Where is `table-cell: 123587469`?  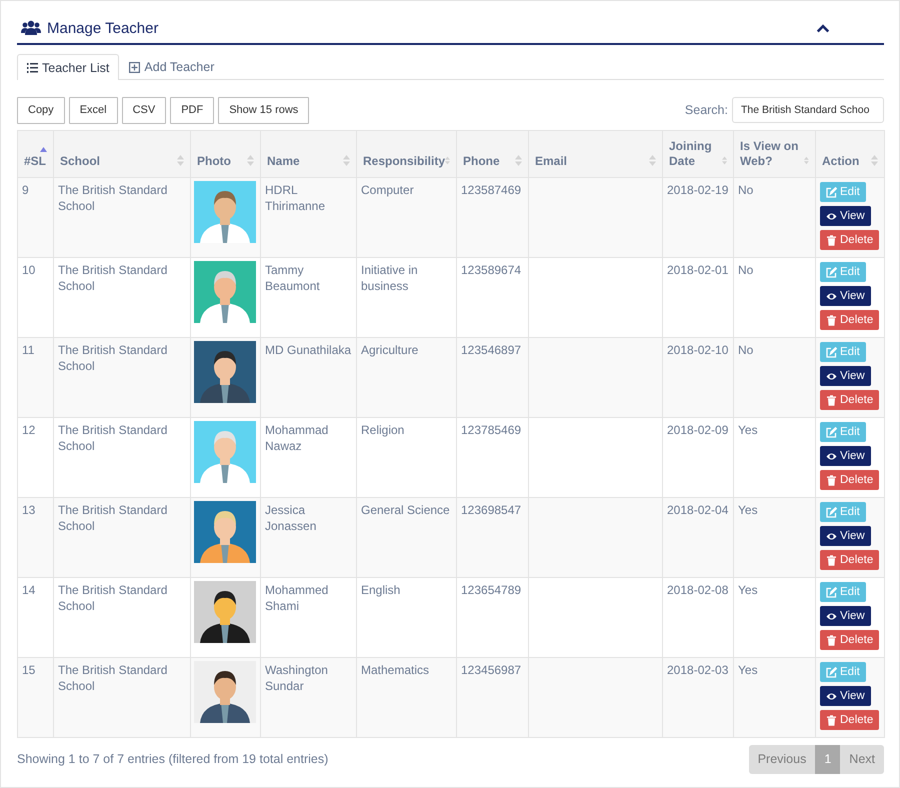 table-cell: 123587469 is located at coordinates (491, 190).